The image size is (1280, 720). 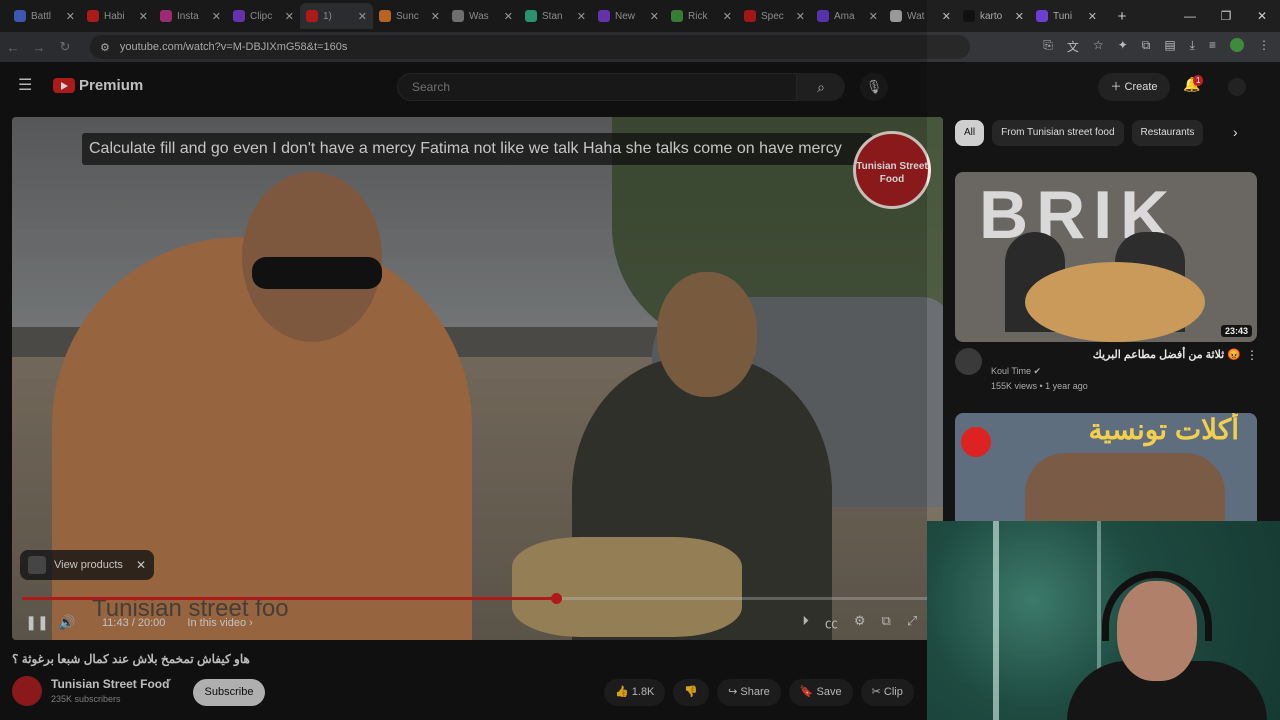 I want to click on share-button: ↪ Share, so click(x=749, y=692).